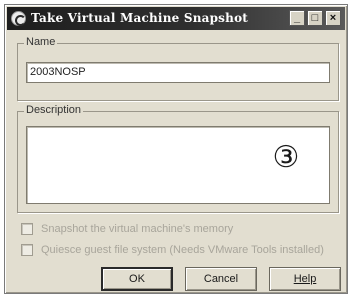  What do you see at coordinates (297, 18) in the screenshot?
I see `minimize-button: _` at bounding box center [297, 18].